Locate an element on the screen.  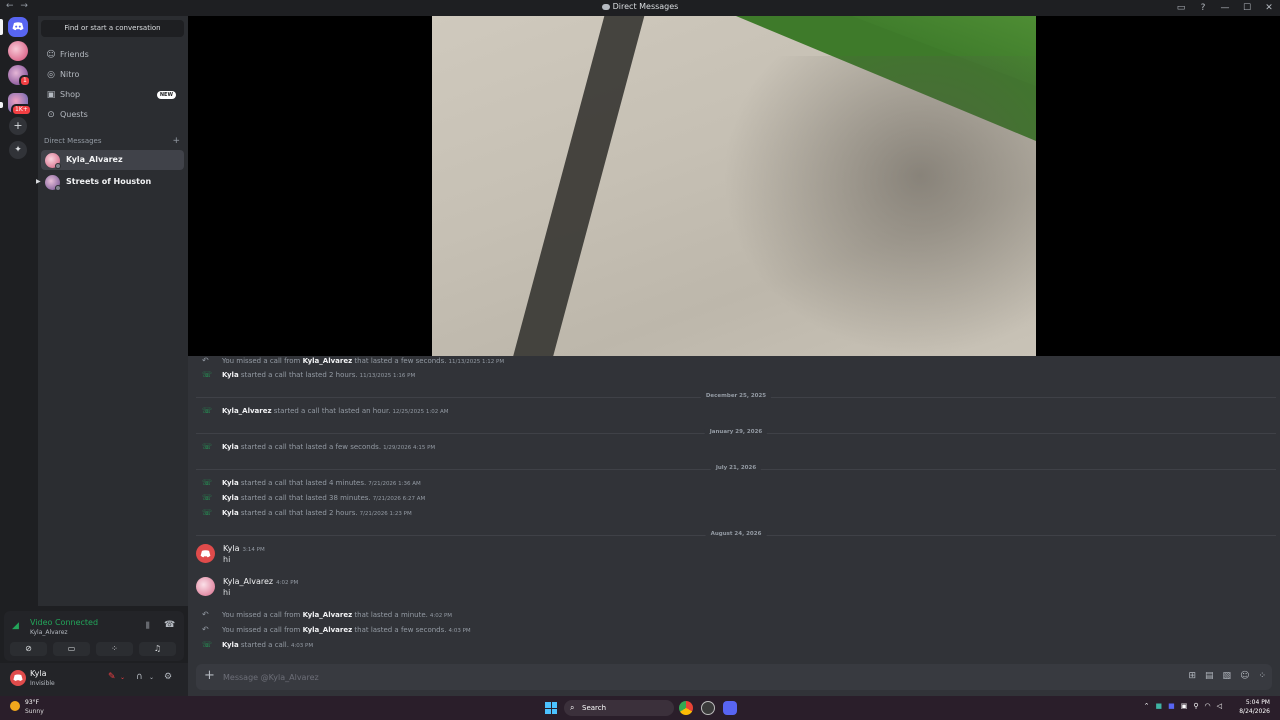
selected-indicator is located at coordinates (1, 27).